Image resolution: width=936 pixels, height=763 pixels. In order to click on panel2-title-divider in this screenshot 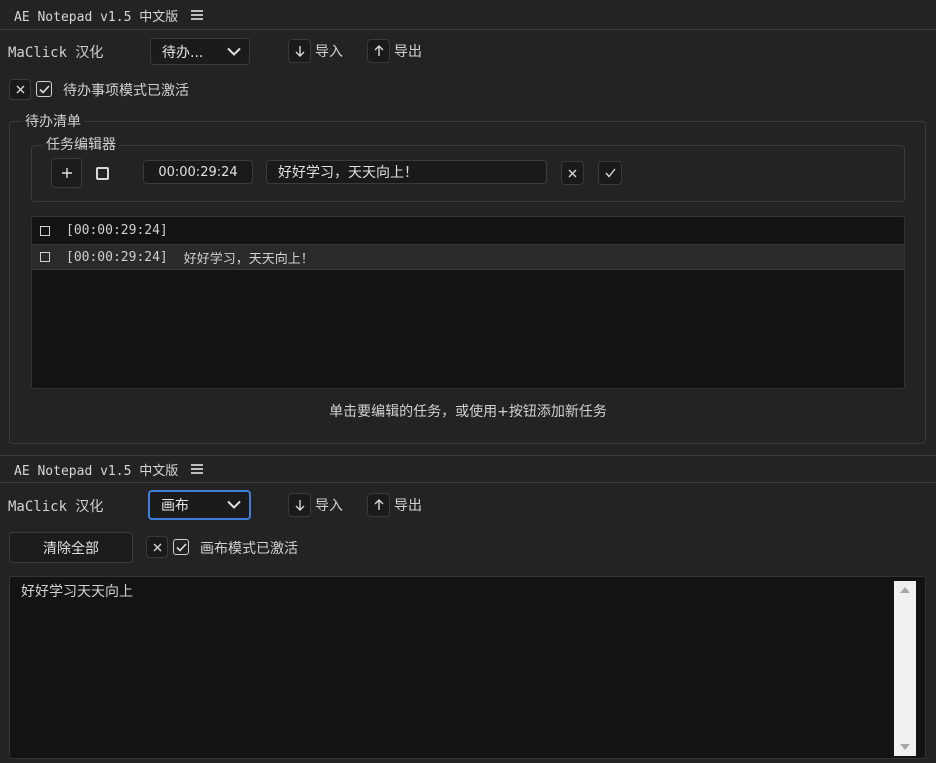, I will do `click(468, 482)`.